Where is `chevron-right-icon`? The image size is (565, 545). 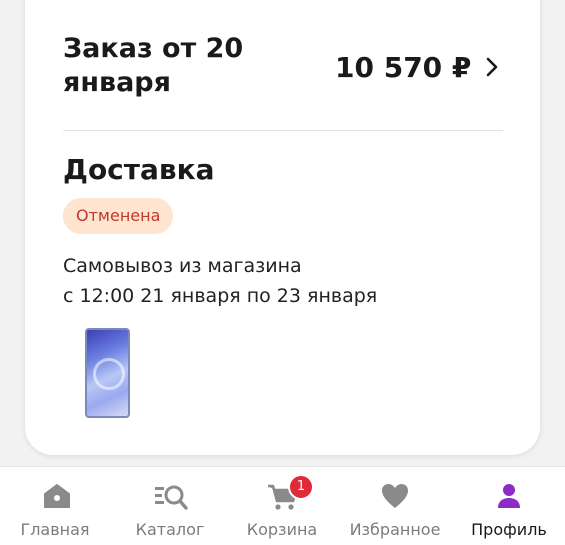 chevron-right-icon is located at coordinates (492, 67).